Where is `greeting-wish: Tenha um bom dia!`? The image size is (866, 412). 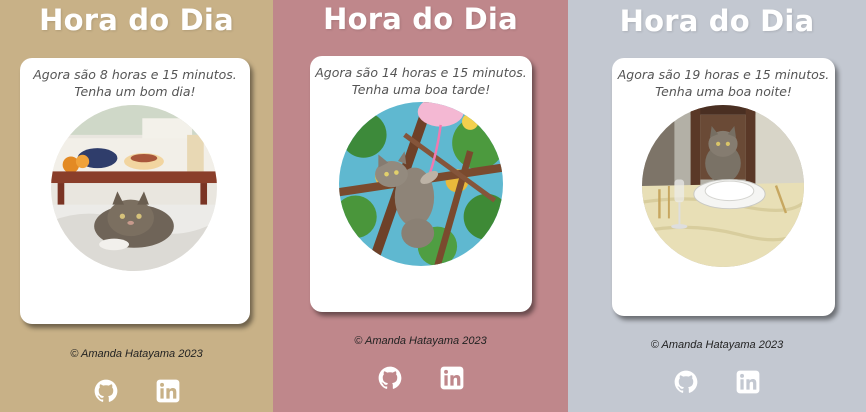
greeting-wish: Tenha um bom dia! is located at coordinates (135, 91).